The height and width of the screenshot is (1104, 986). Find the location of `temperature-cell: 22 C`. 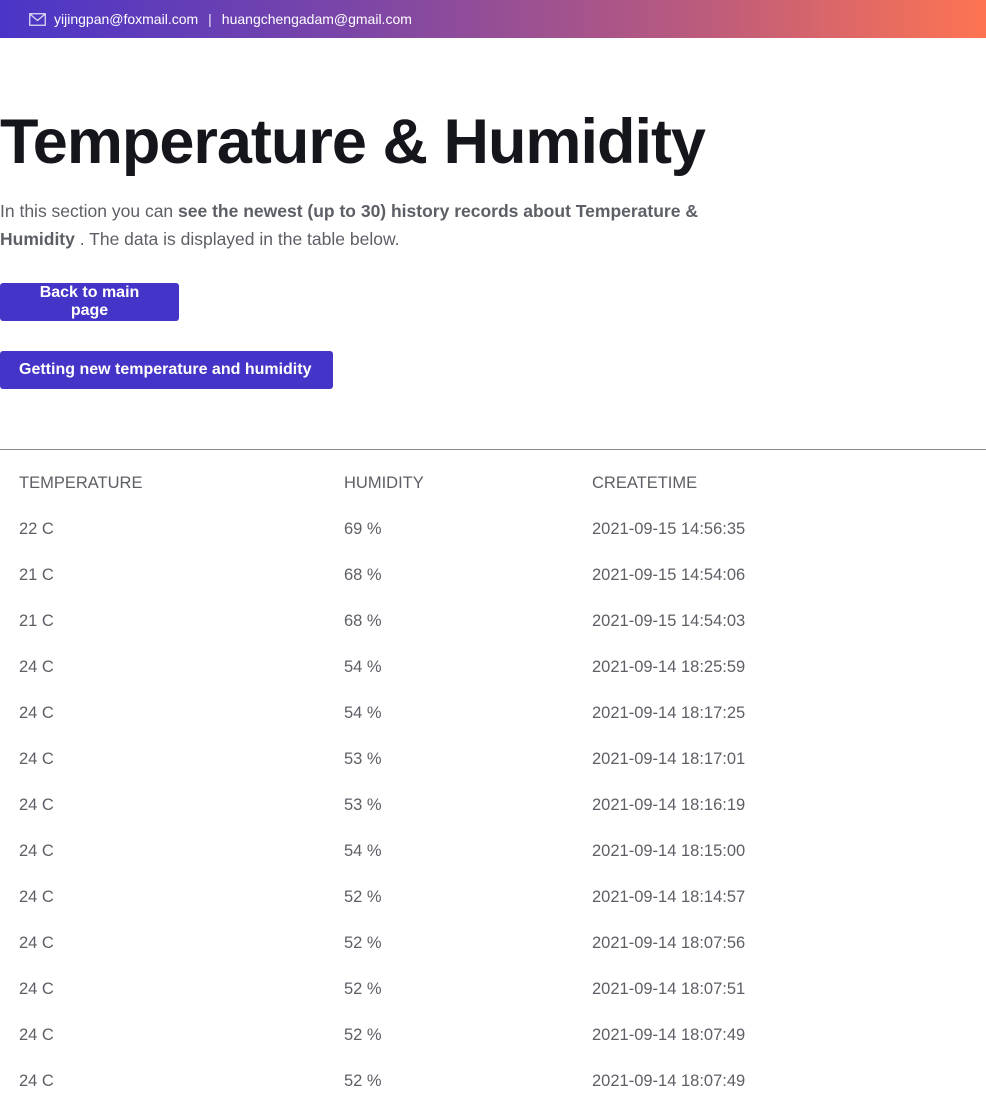

temperature-cell: 22 C is located at coordinates (36, 529).